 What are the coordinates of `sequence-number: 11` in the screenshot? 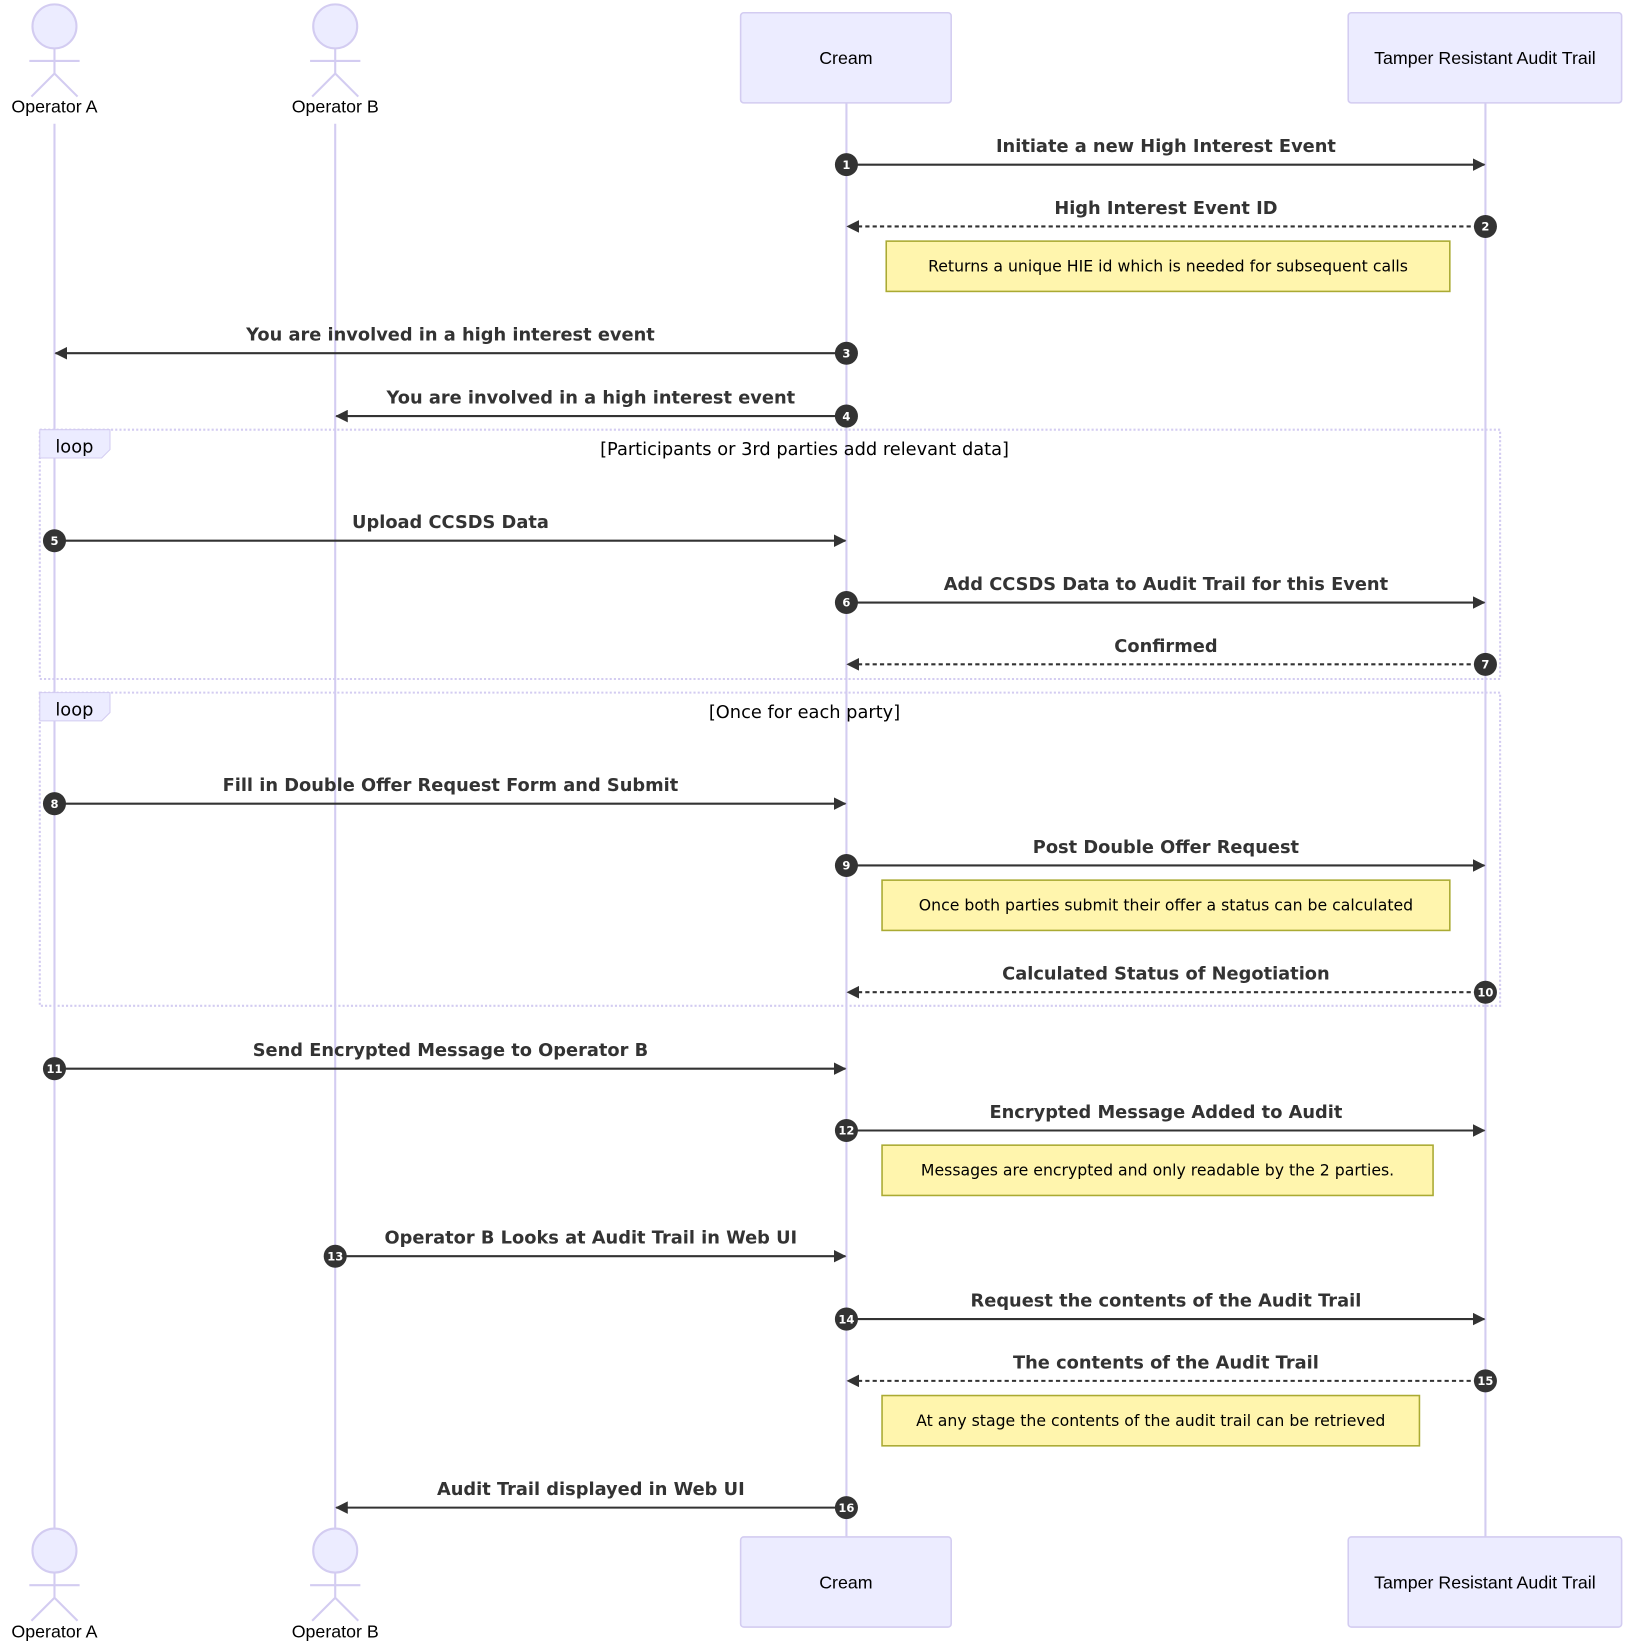 It's located at (54, 1069).